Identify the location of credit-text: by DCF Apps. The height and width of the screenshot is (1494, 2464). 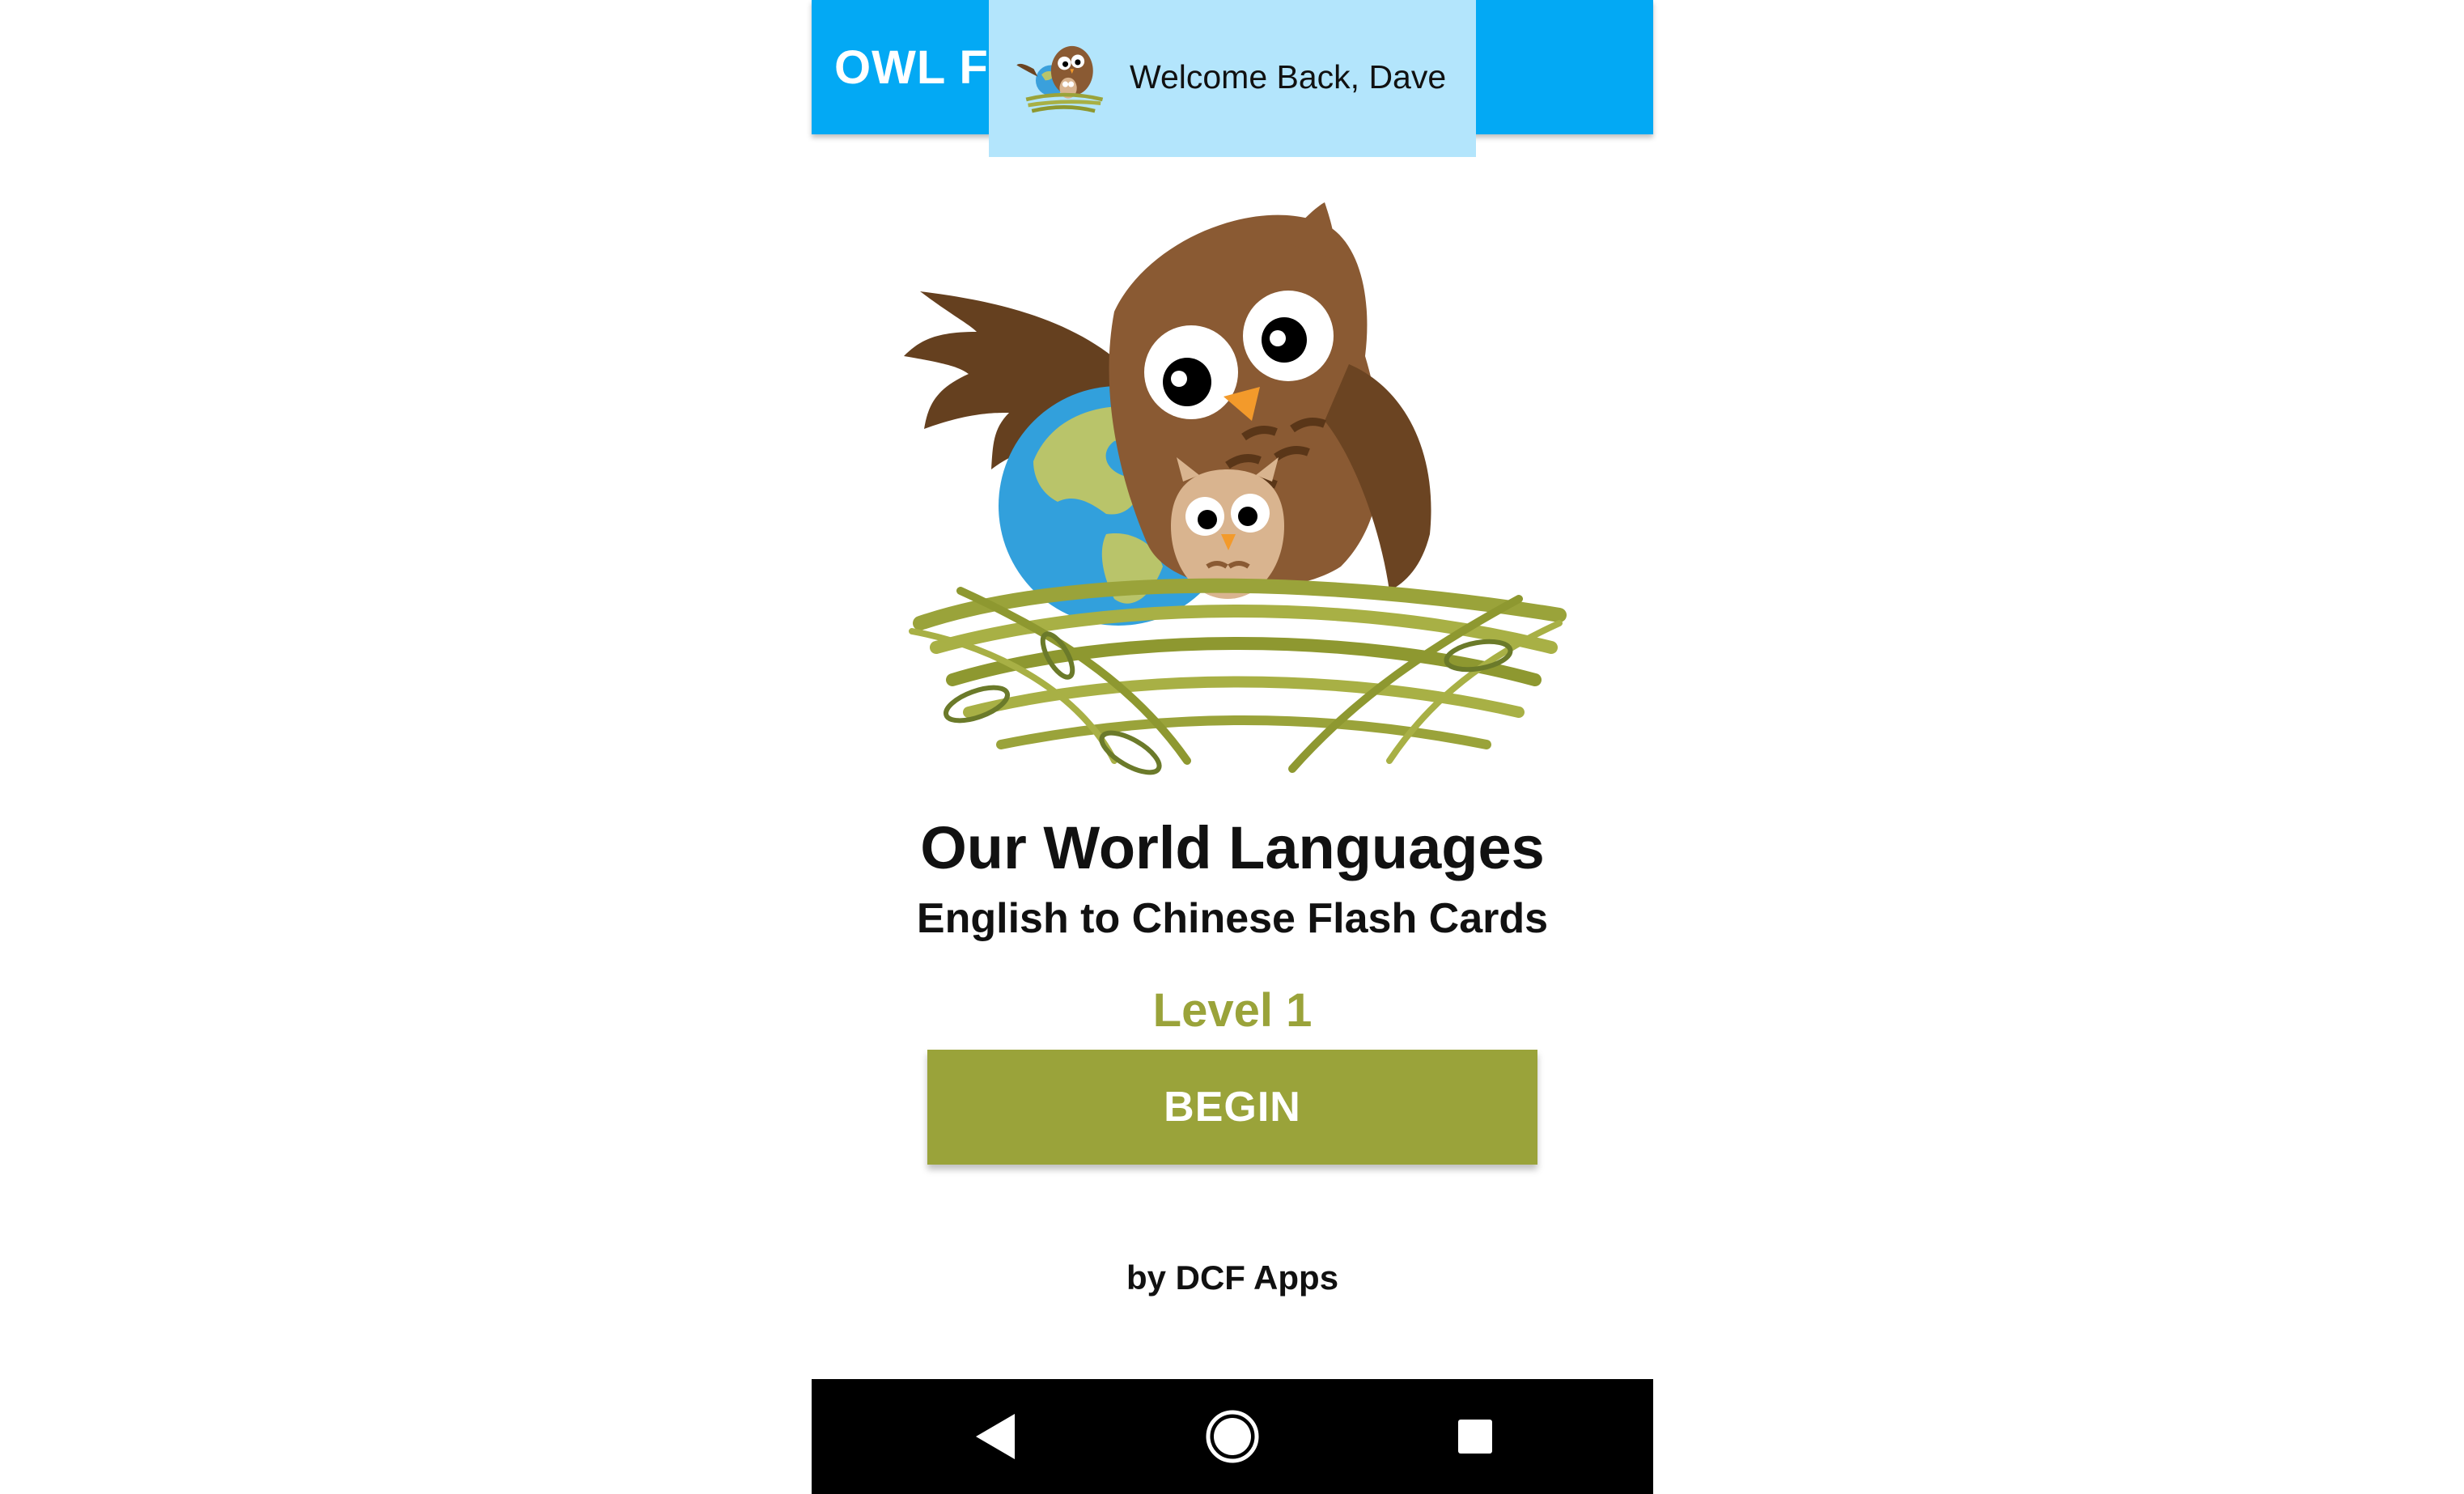
(1232, 1277).